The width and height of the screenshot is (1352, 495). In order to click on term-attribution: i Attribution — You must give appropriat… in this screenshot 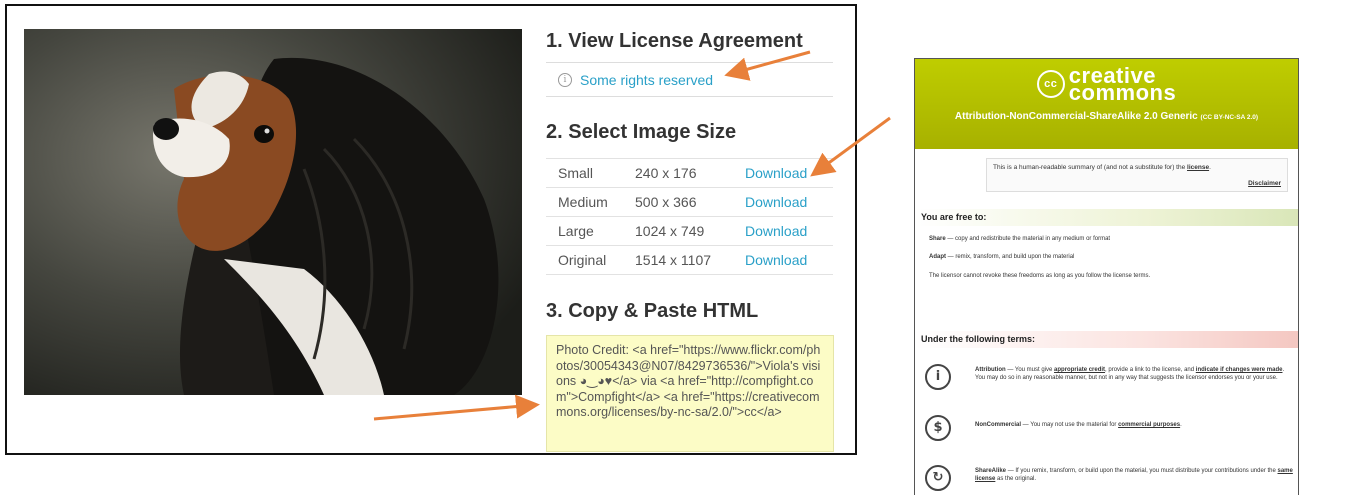, I will do `click(1107, 379)`.